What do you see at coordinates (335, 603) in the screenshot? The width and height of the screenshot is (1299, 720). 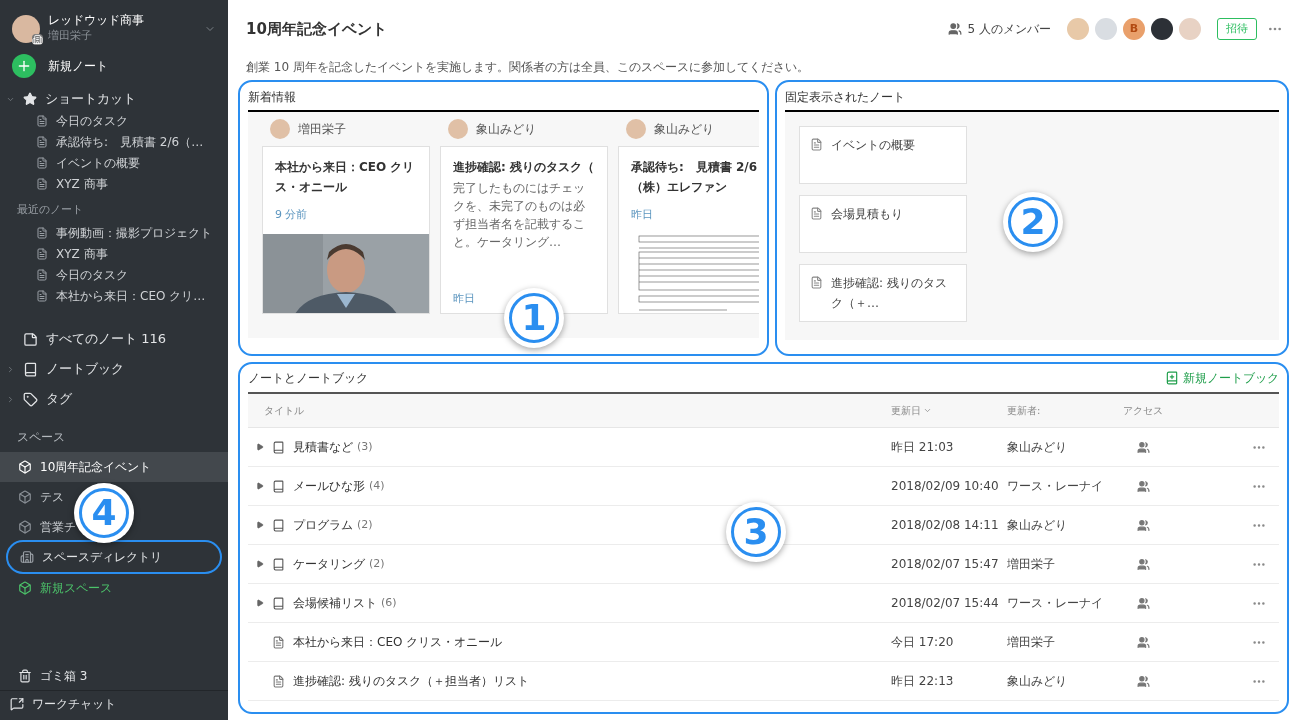 I see `row-title: 会場候補リスト` at bounding box center [335, 603].